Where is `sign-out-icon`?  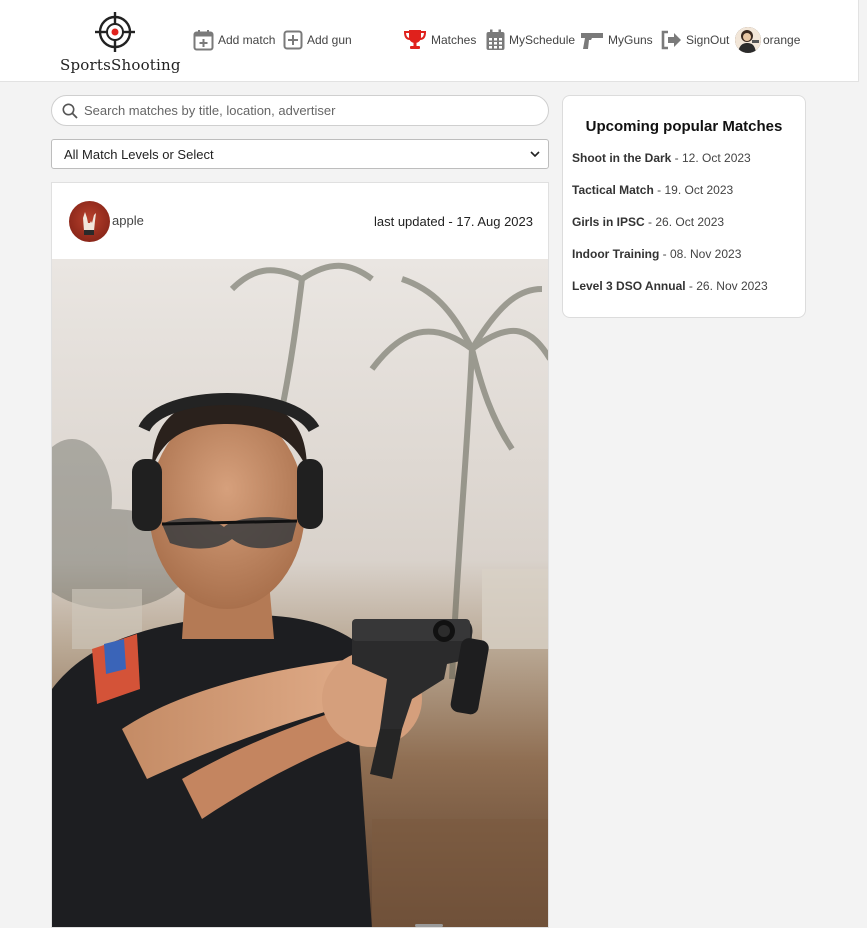
sign-out-icon is located at coordinates (671, 40).